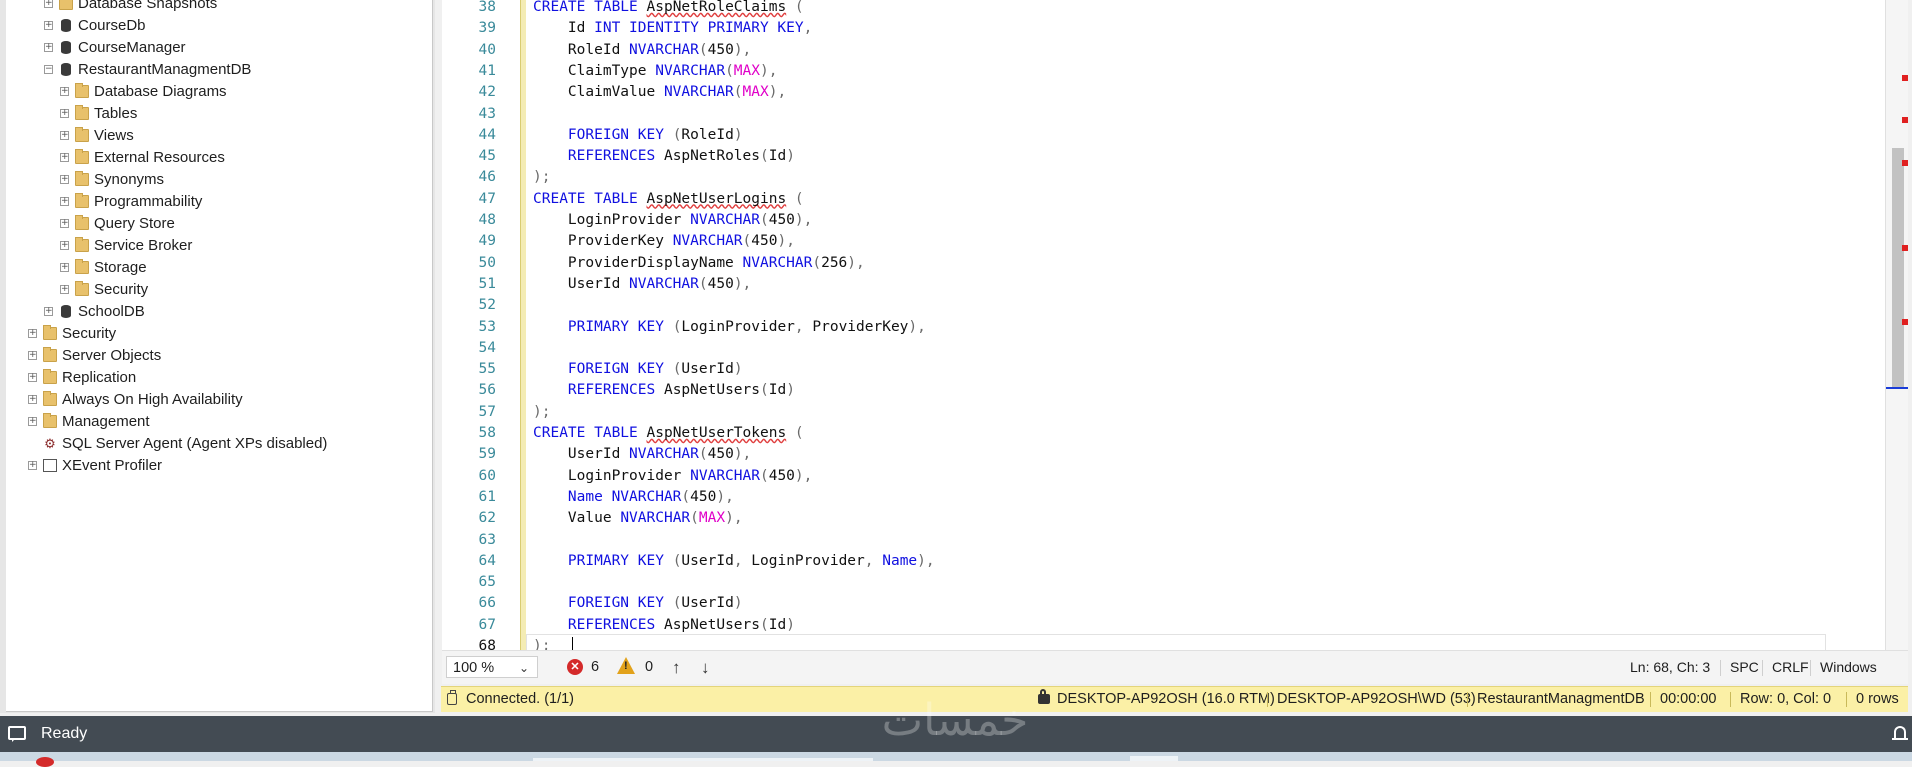 This screenshot has width=1912, height=767. I want to click on tree-node-label: XEvent Profiler, so click(112, 465).